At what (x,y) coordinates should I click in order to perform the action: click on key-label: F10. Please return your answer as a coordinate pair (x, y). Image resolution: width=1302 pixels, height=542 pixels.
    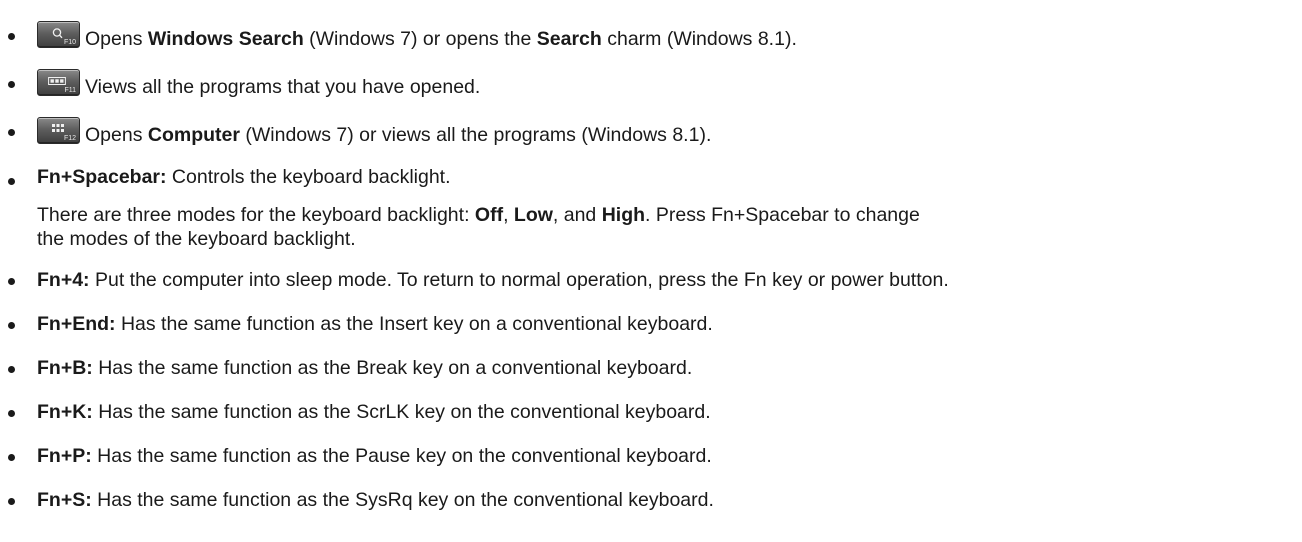
    Looking at the image, I should click on (69, 42).